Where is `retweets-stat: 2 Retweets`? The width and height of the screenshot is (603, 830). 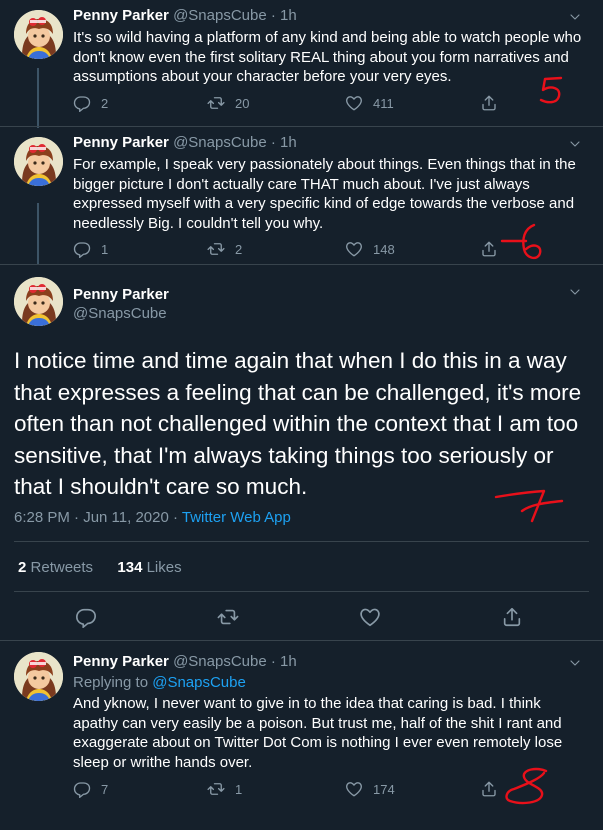 retweets-stat: 2 Retweets is located at coordinates (55, 567).